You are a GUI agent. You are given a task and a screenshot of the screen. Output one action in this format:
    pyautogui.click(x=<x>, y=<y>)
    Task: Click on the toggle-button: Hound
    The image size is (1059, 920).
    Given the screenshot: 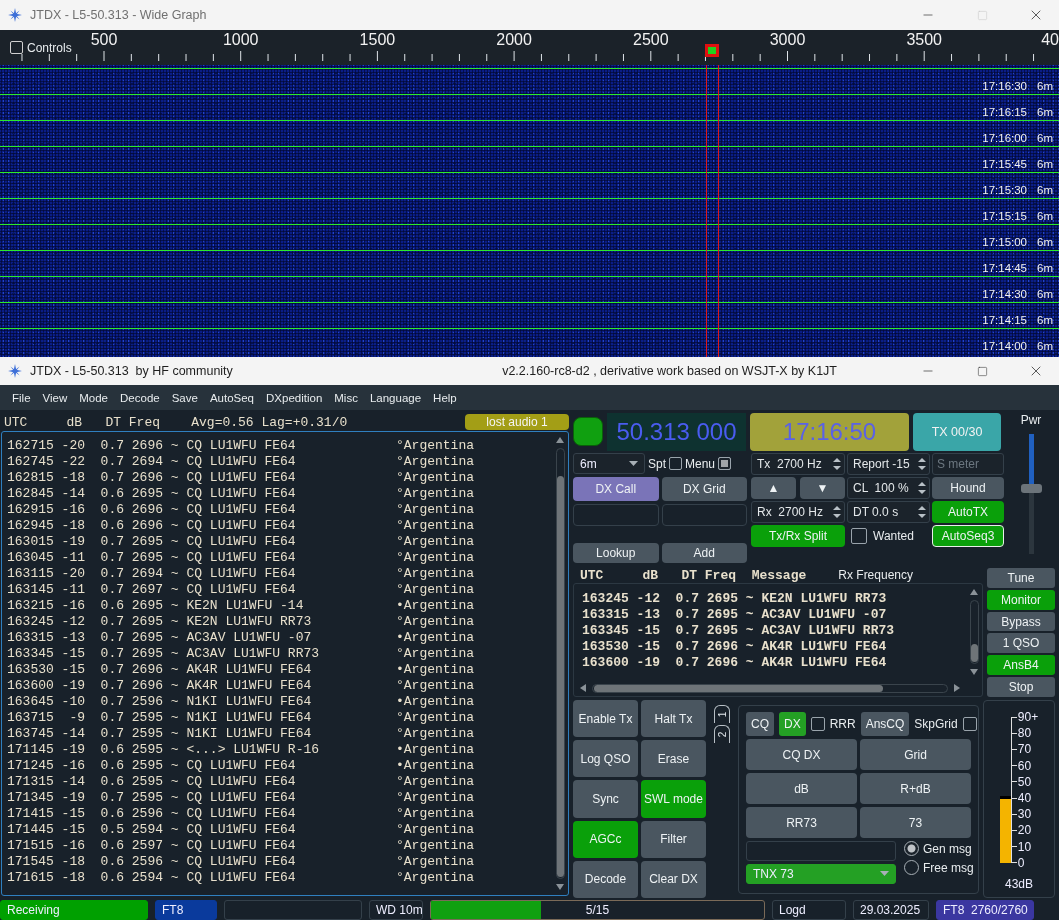 What is the action you would take?
    pyautogui.click(x=968, y=488)
    